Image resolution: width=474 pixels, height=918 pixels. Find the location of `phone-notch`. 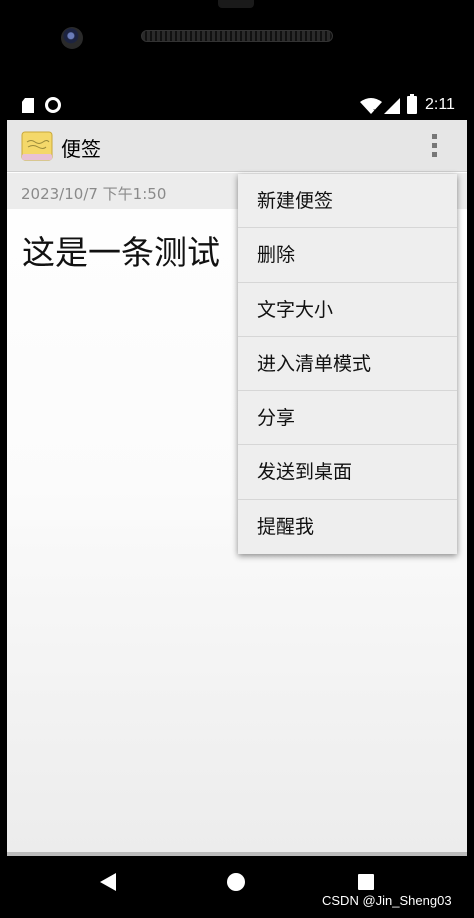

phone-notch is located at coordinates (236, 4).